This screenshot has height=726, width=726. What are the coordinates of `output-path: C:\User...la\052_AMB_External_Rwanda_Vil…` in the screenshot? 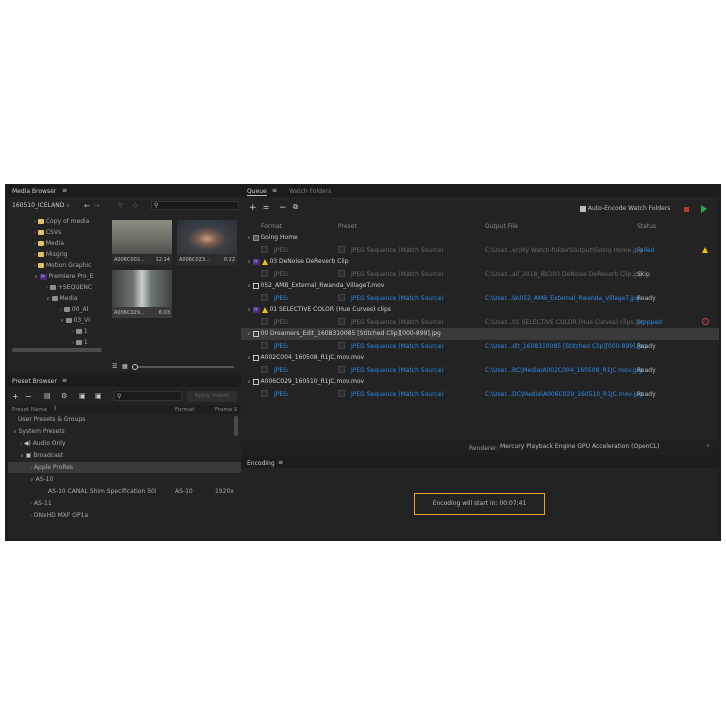 It's located at (562, 298).